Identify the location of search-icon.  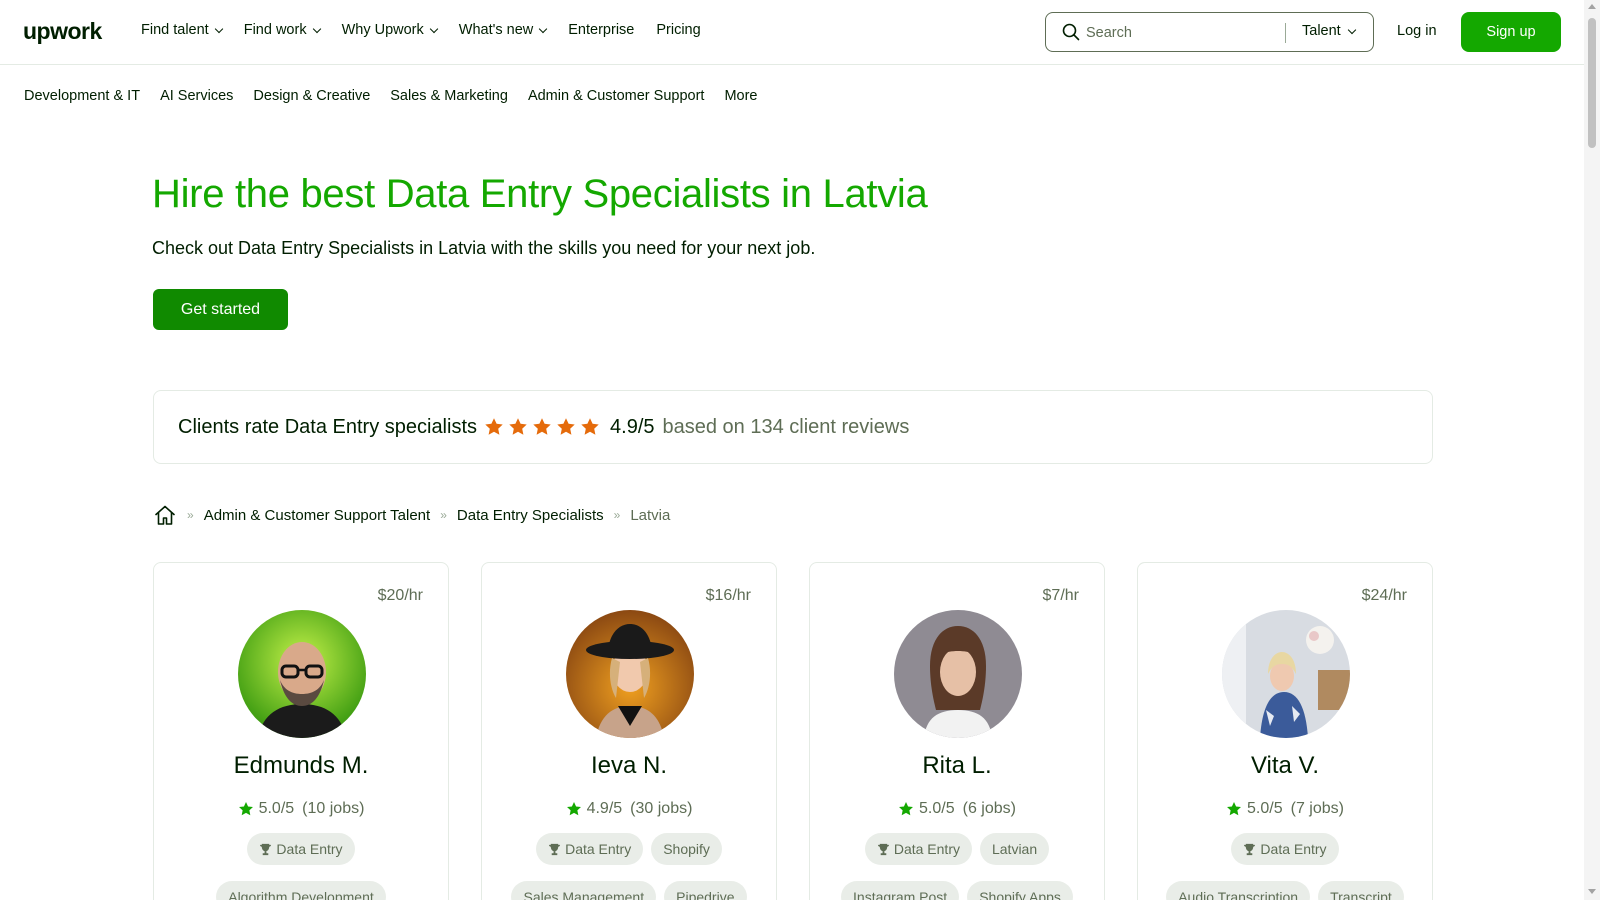
(1071, 32).